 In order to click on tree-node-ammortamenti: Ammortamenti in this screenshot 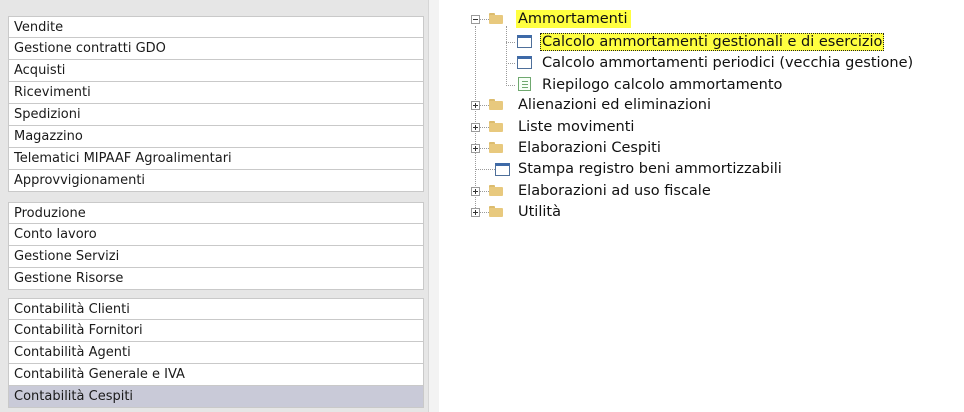, I will do `click(573, 19)`.